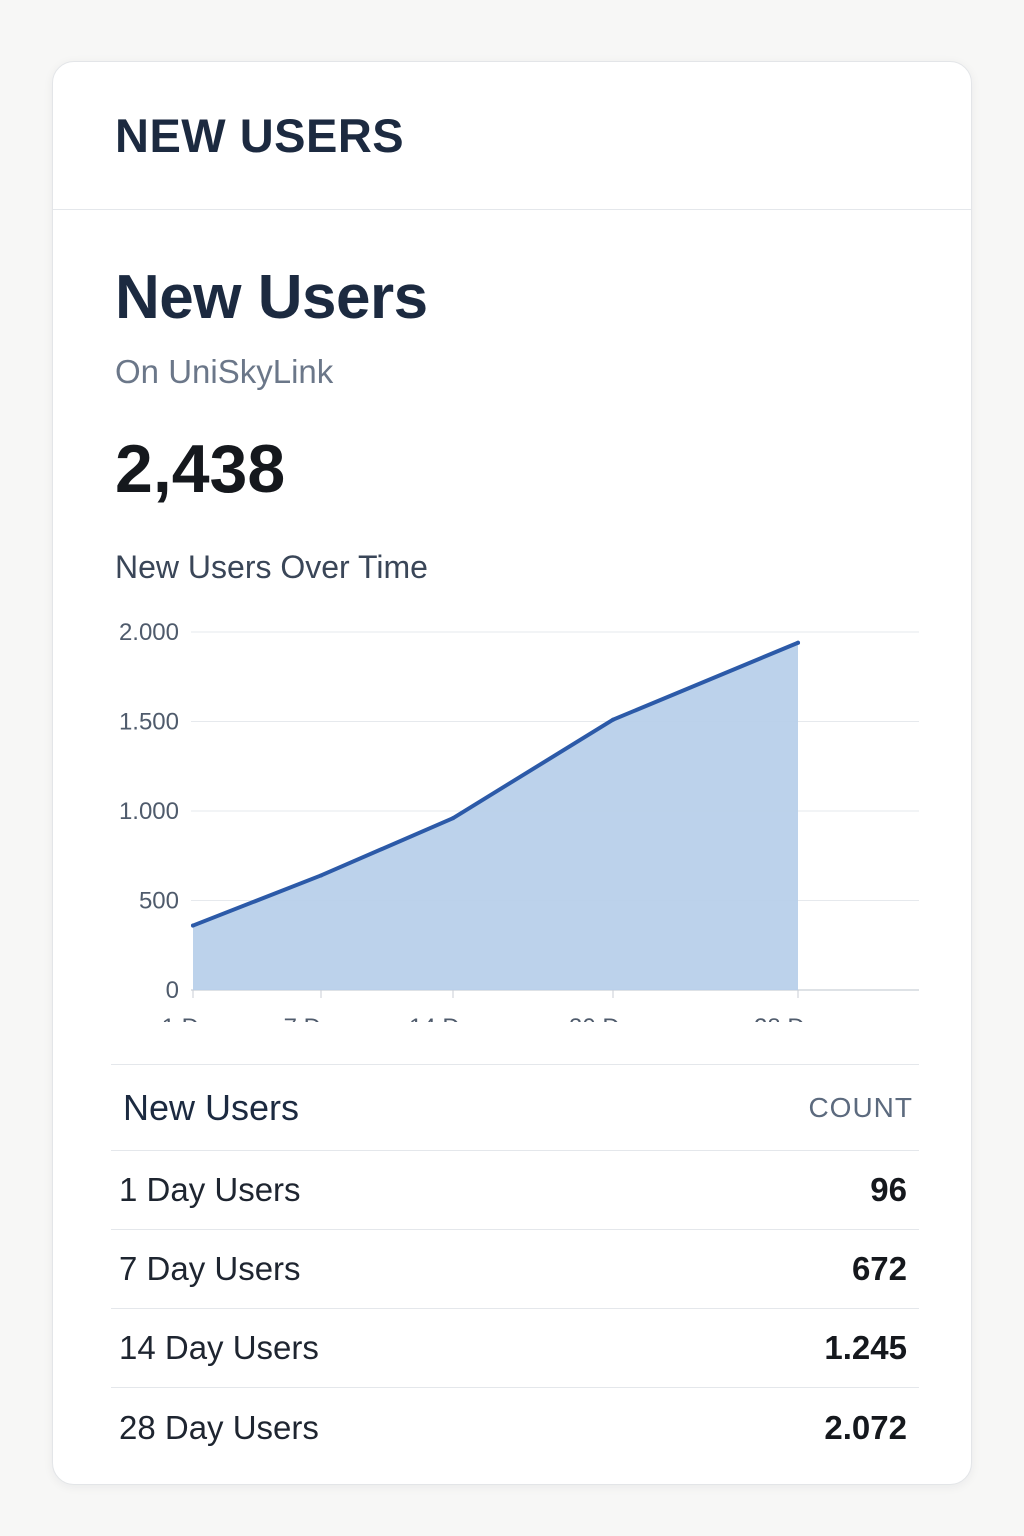 The width and height of the screenshot is (1024, 1536). Describe the element at coordinates (515, 1269) in the screenshot. I see `table-row: 7 Day Users 672` at that location.